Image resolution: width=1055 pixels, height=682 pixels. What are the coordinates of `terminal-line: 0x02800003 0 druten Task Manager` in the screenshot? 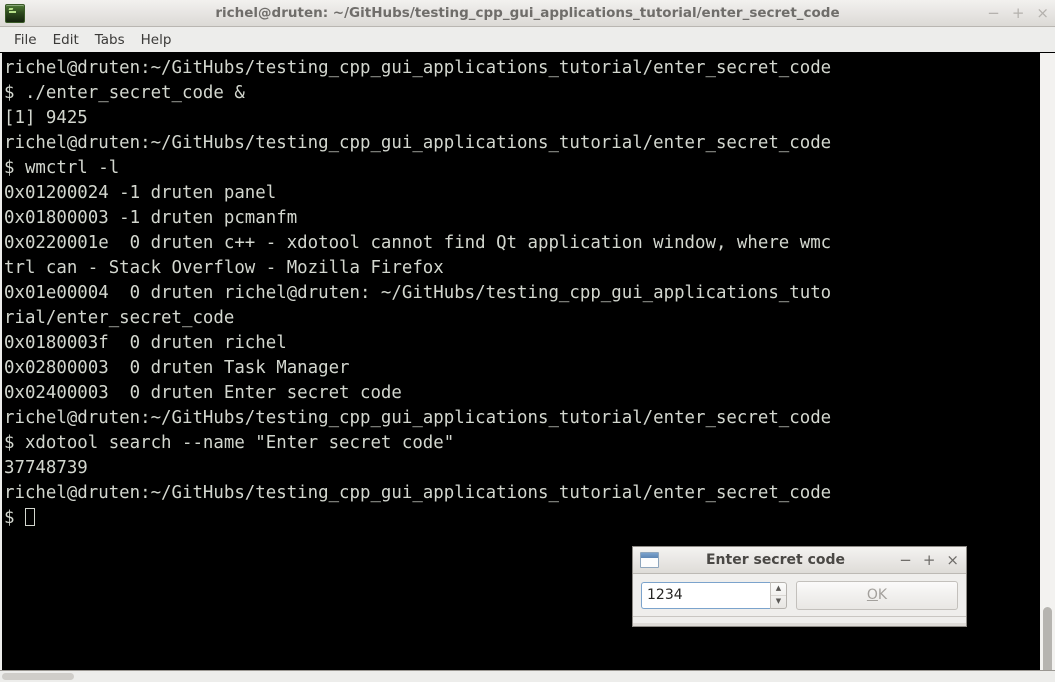 It's located at (177, 368).